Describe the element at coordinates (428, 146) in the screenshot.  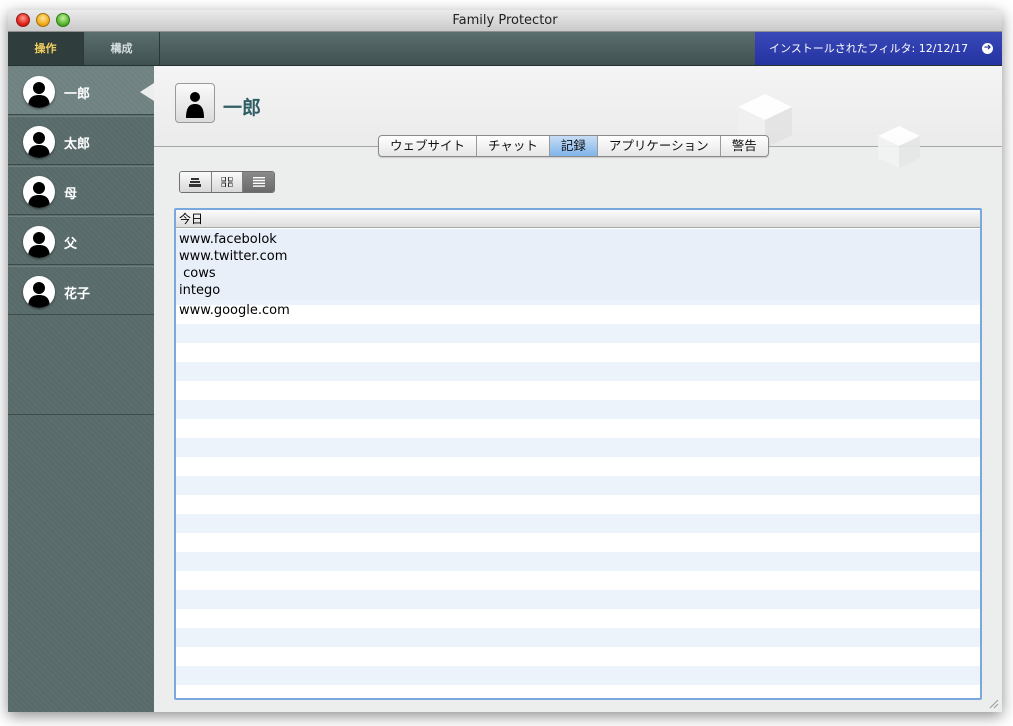
I see `tab-websites: ウェブサイト` at that location.